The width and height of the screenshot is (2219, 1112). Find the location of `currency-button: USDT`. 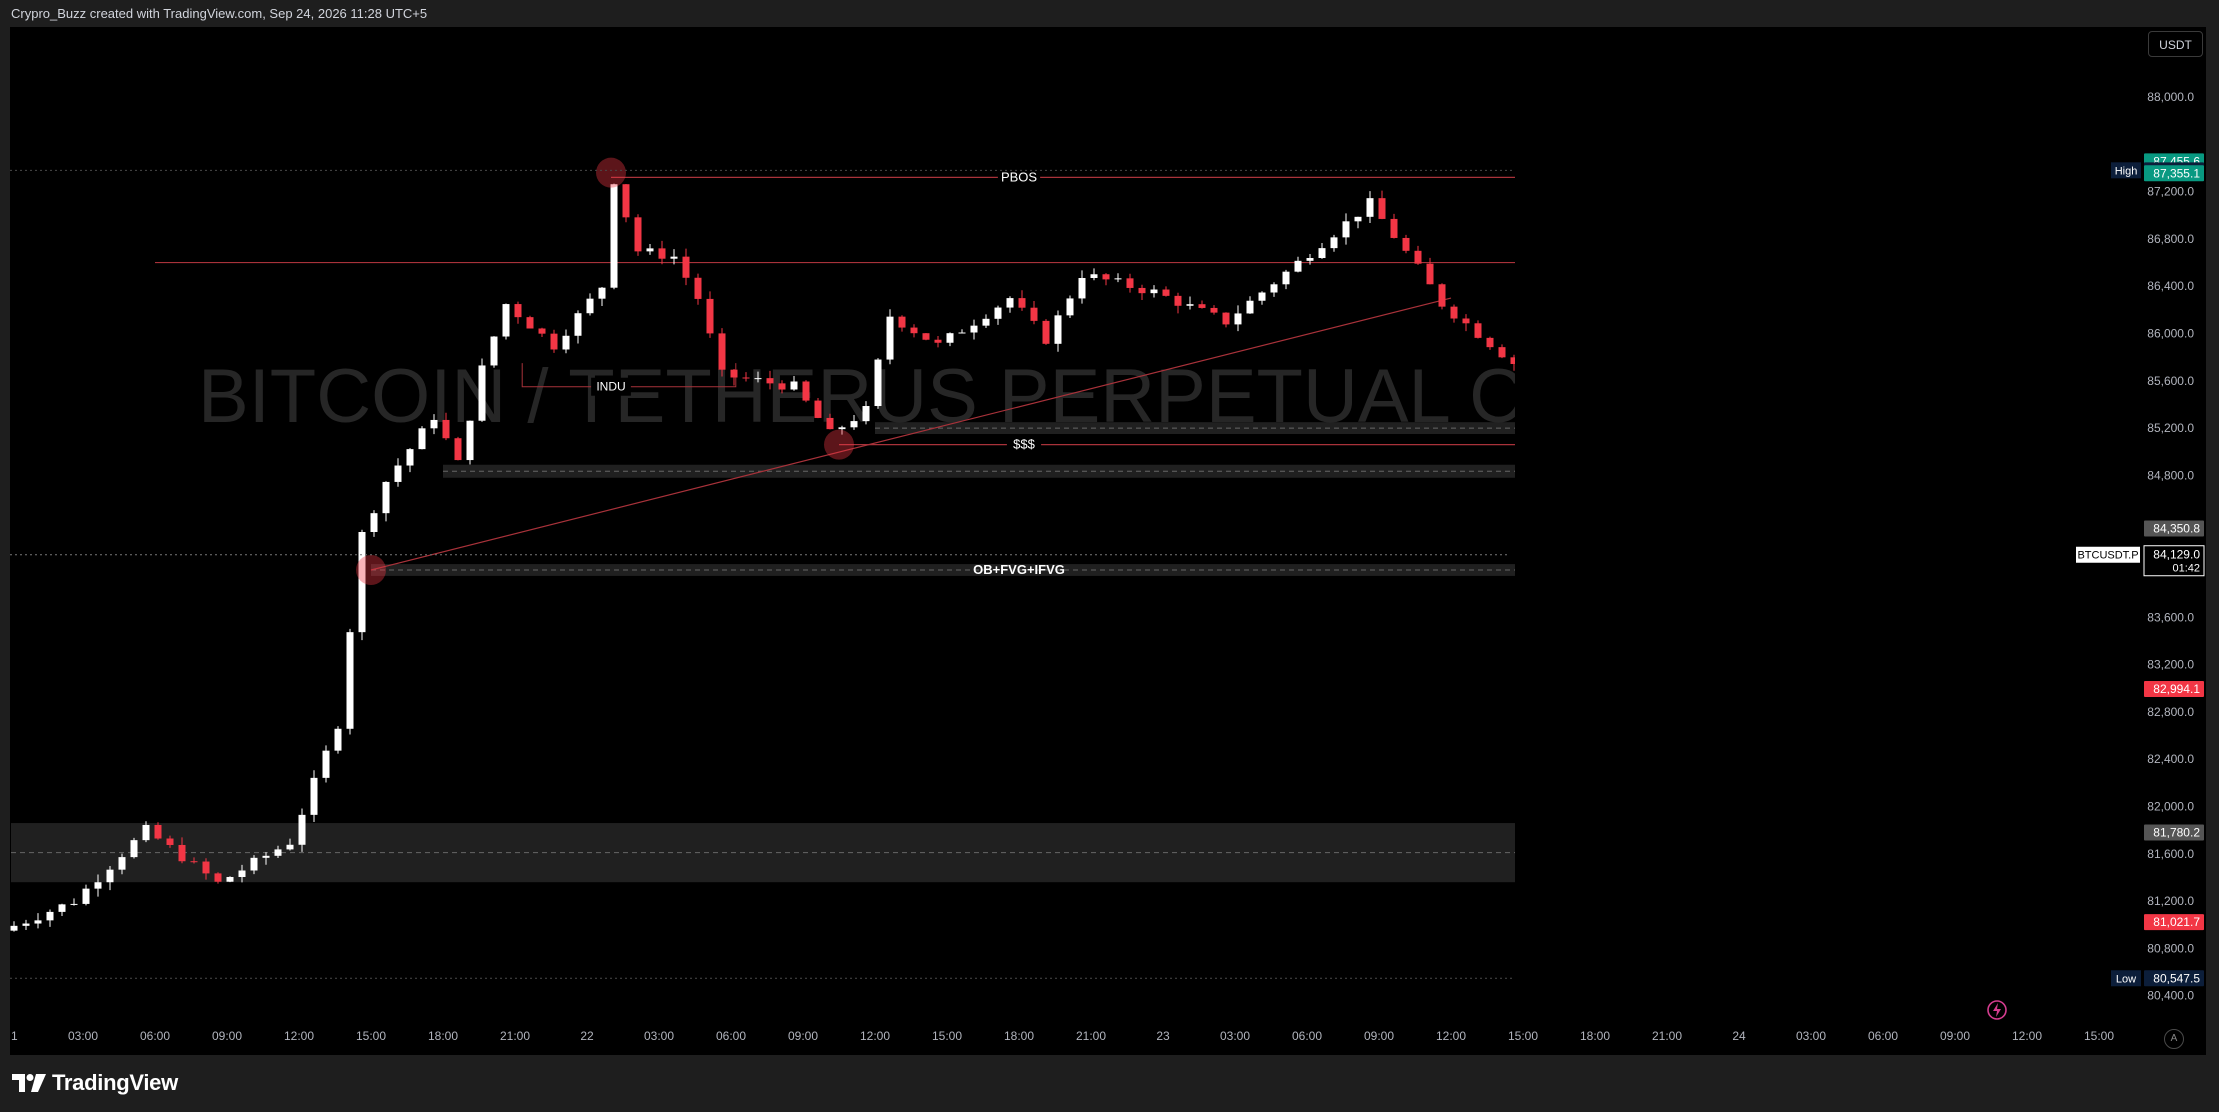

currency-button: USDT is located at coordinates (2175, 44).